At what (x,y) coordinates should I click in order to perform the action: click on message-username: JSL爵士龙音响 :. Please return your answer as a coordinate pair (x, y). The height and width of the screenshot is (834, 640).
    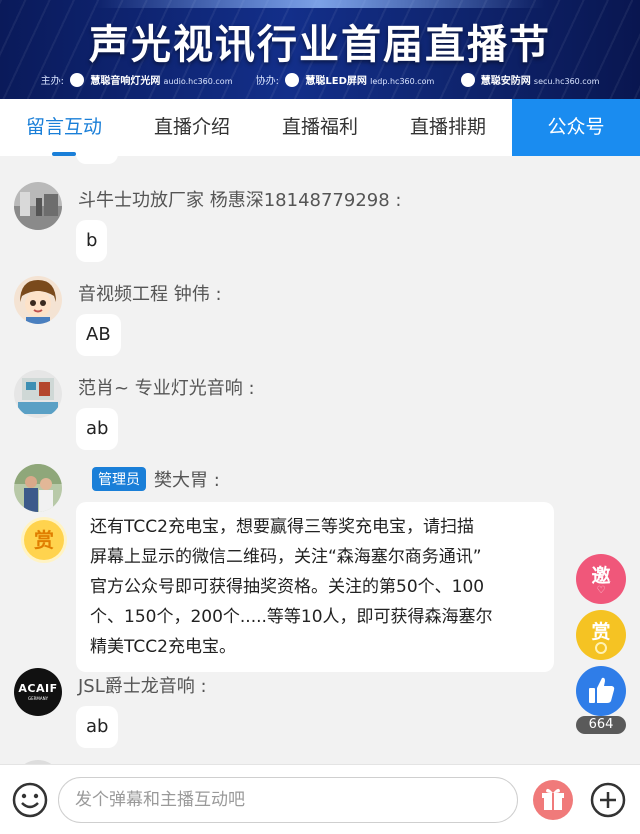
    Looking at the image, I should click on (142, 686).